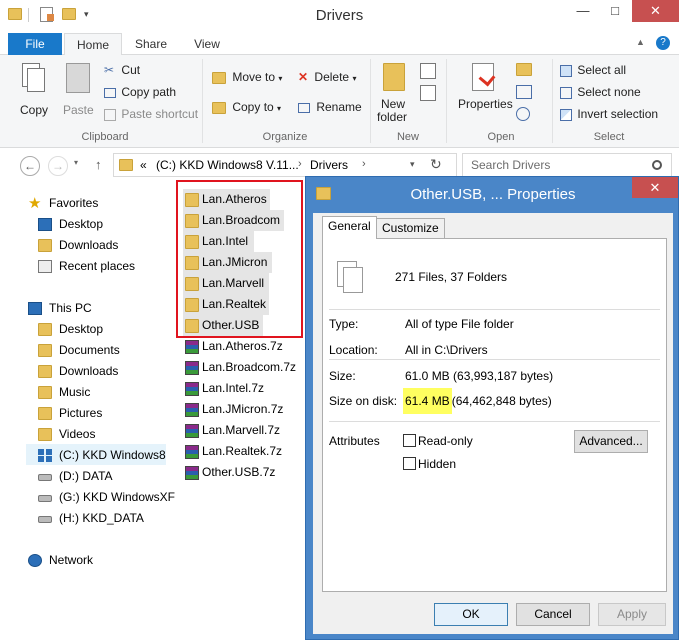 The width and height of the screenshot is (679, 640). What do you see at coordinates (393, 104) in the screenshot?
I see `new-folder-label-1: New` at bounding box center [393, 104].